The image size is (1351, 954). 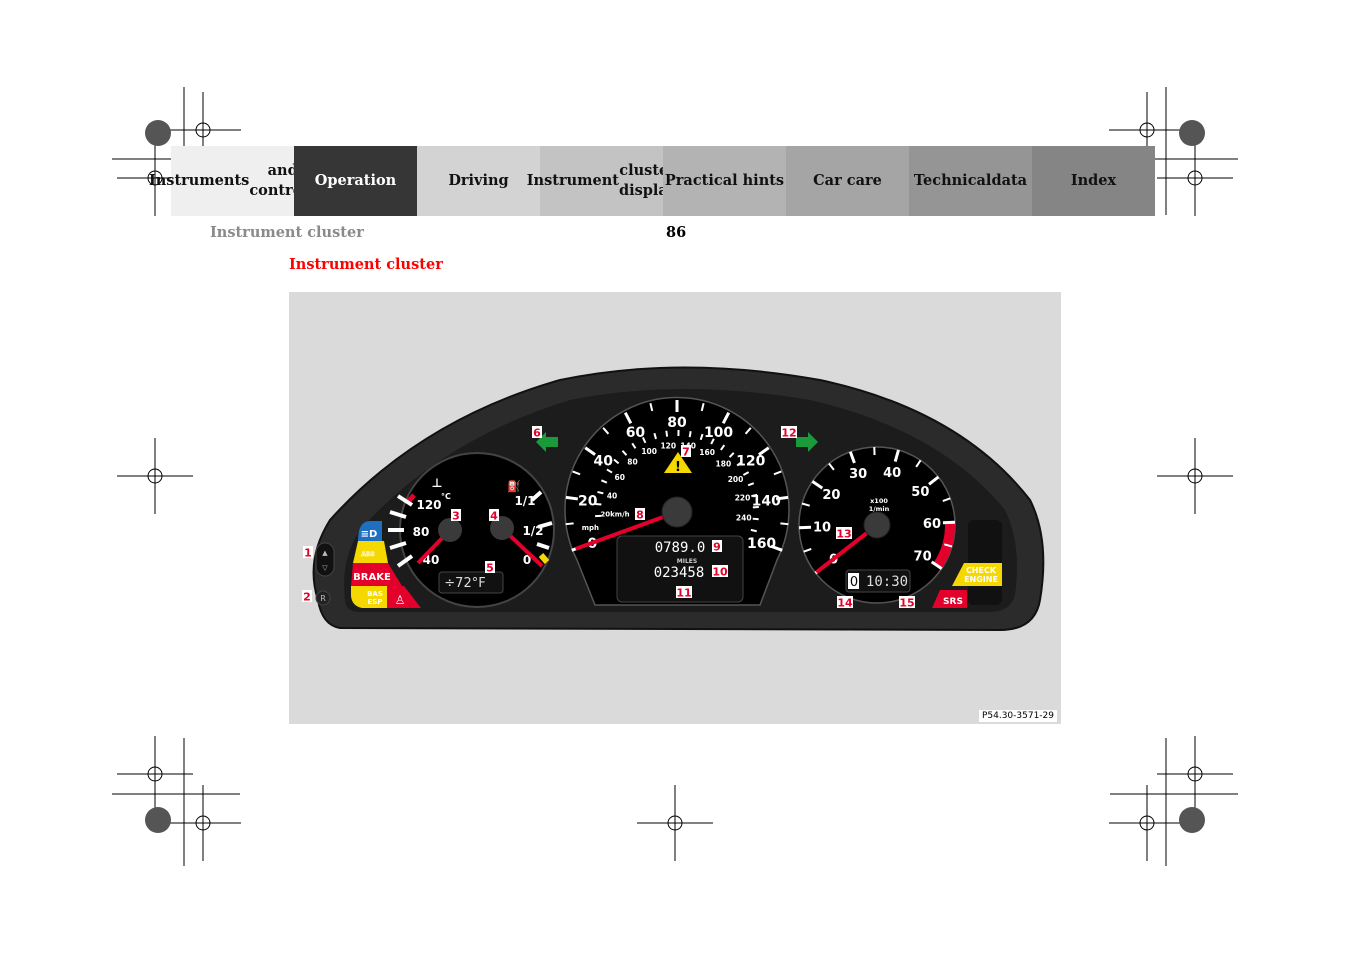 I want to click on srs-label: SRS, so click(x=953, y=602).